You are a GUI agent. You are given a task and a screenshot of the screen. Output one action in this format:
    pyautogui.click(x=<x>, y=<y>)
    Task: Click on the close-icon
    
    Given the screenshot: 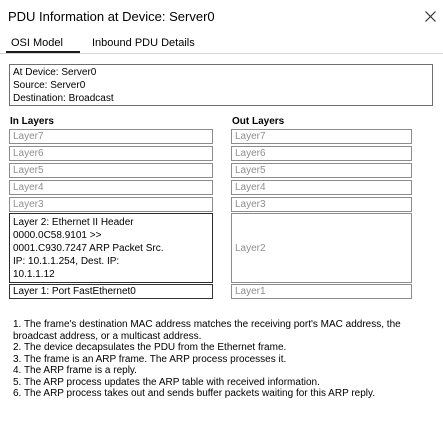 What is the action you would take?
    pyautogui.click(x=430, y=16)
    